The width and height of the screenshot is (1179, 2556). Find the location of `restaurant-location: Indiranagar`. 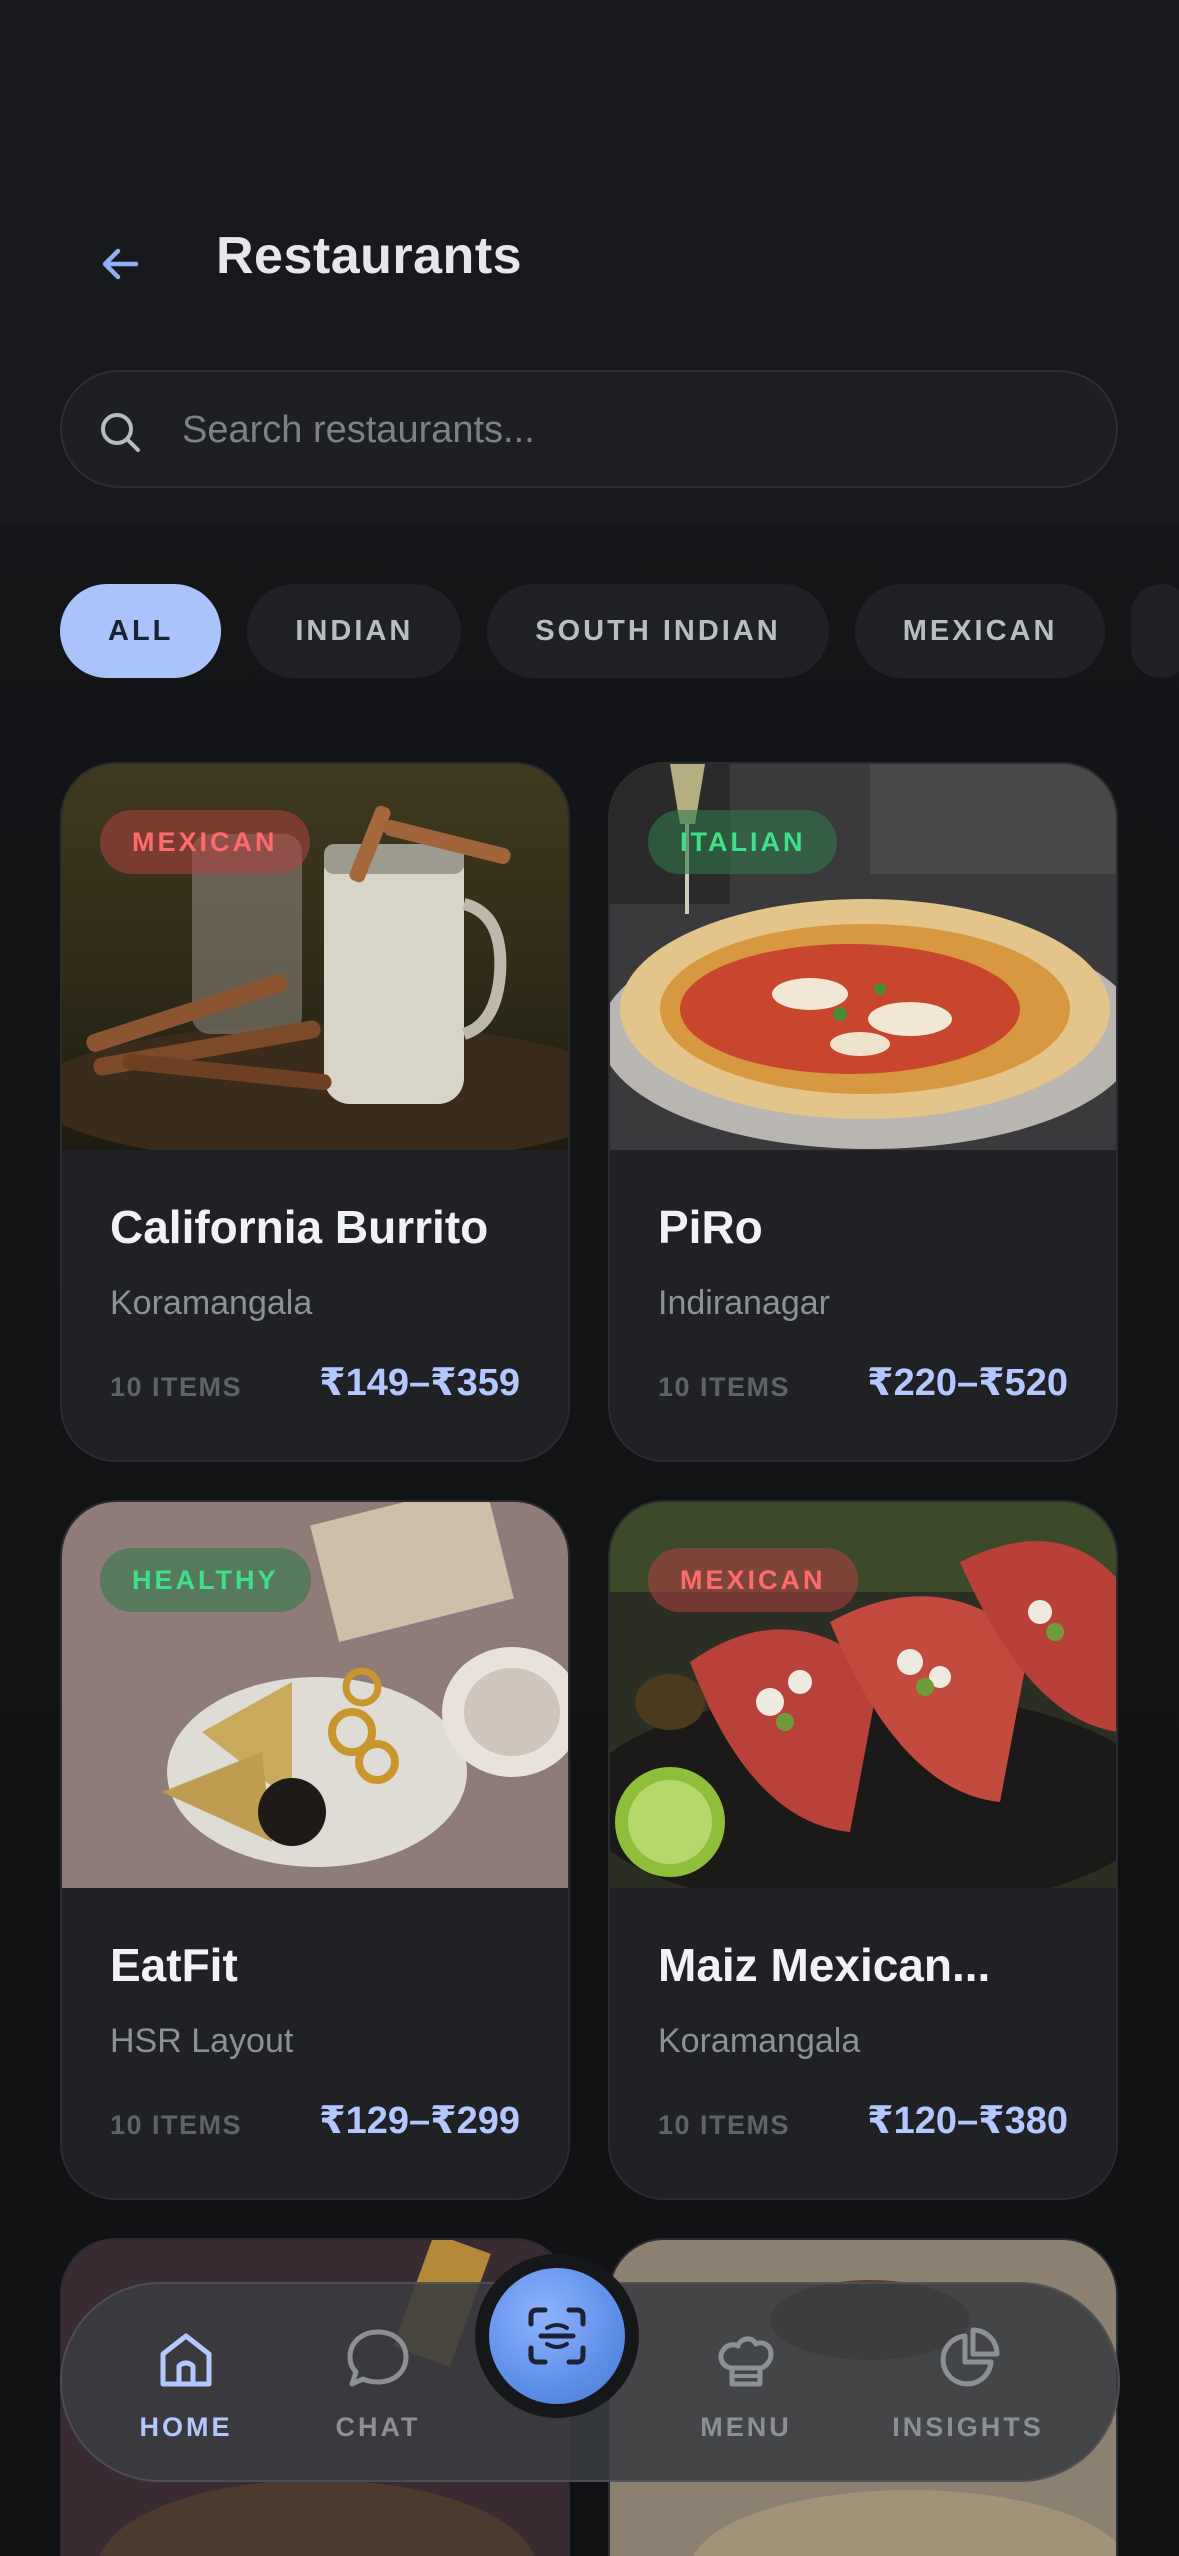

restaurant-location: Indiranagar is located at coordinates (744, 1303).